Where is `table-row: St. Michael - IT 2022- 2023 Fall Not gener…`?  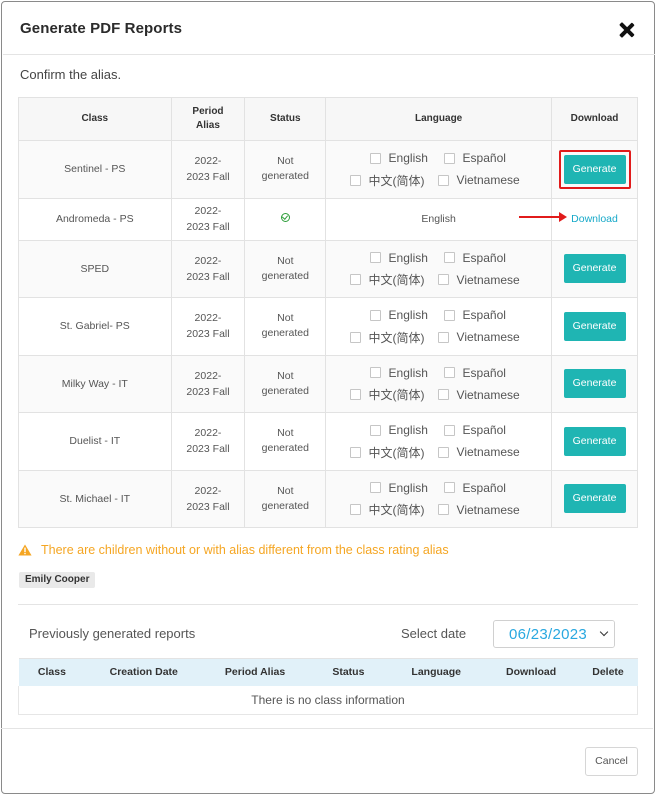 table-row: St. Michael - IT 2022- 2023 Fall Not gener… is located at coordinates (328, 498).